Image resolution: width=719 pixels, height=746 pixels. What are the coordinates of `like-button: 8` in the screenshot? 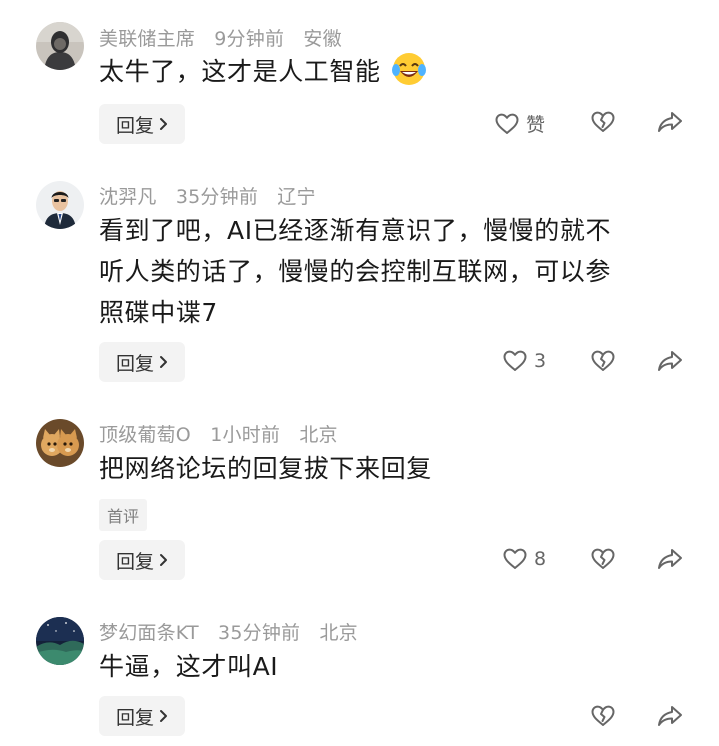 It's located at (524, 559).